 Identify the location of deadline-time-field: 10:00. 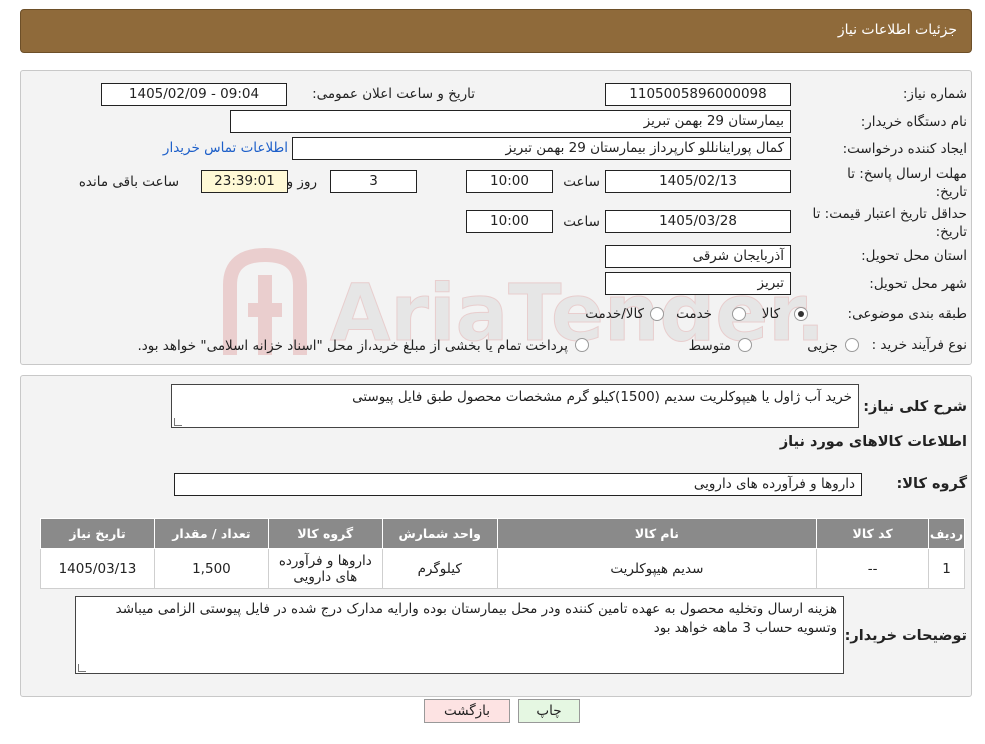
(509, 181).